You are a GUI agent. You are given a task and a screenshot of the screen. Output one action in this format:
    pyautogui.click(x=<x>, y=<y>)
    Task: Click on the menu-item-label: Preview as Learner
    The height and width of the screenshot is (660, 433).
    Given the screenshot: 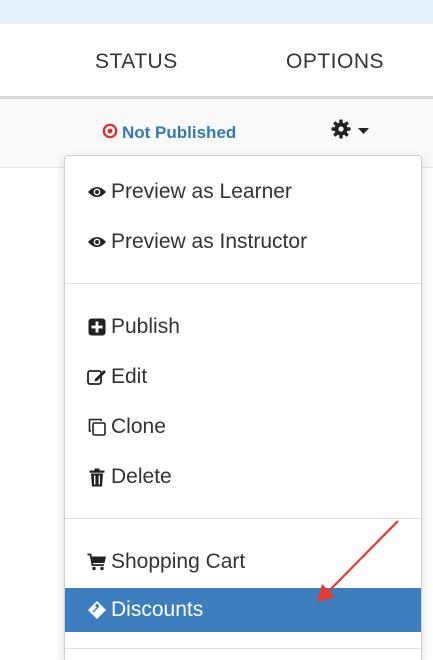 What is the action you would take?
    pyautogui.click(x=201, y=191)
    